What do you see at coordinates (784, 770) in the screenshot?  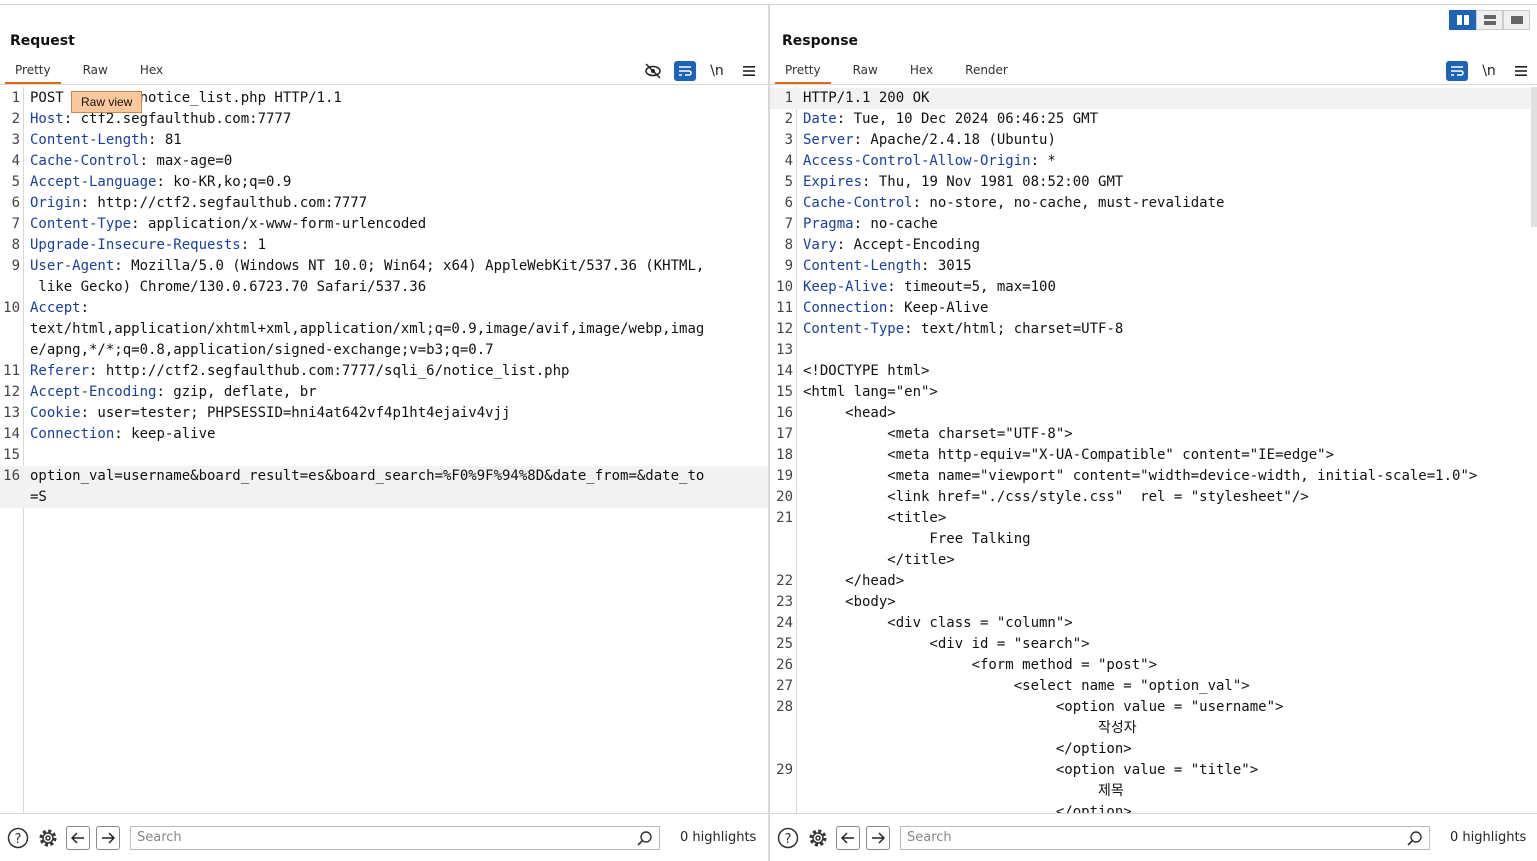 I see `line-number: 29` at bounding box center [784, 770].